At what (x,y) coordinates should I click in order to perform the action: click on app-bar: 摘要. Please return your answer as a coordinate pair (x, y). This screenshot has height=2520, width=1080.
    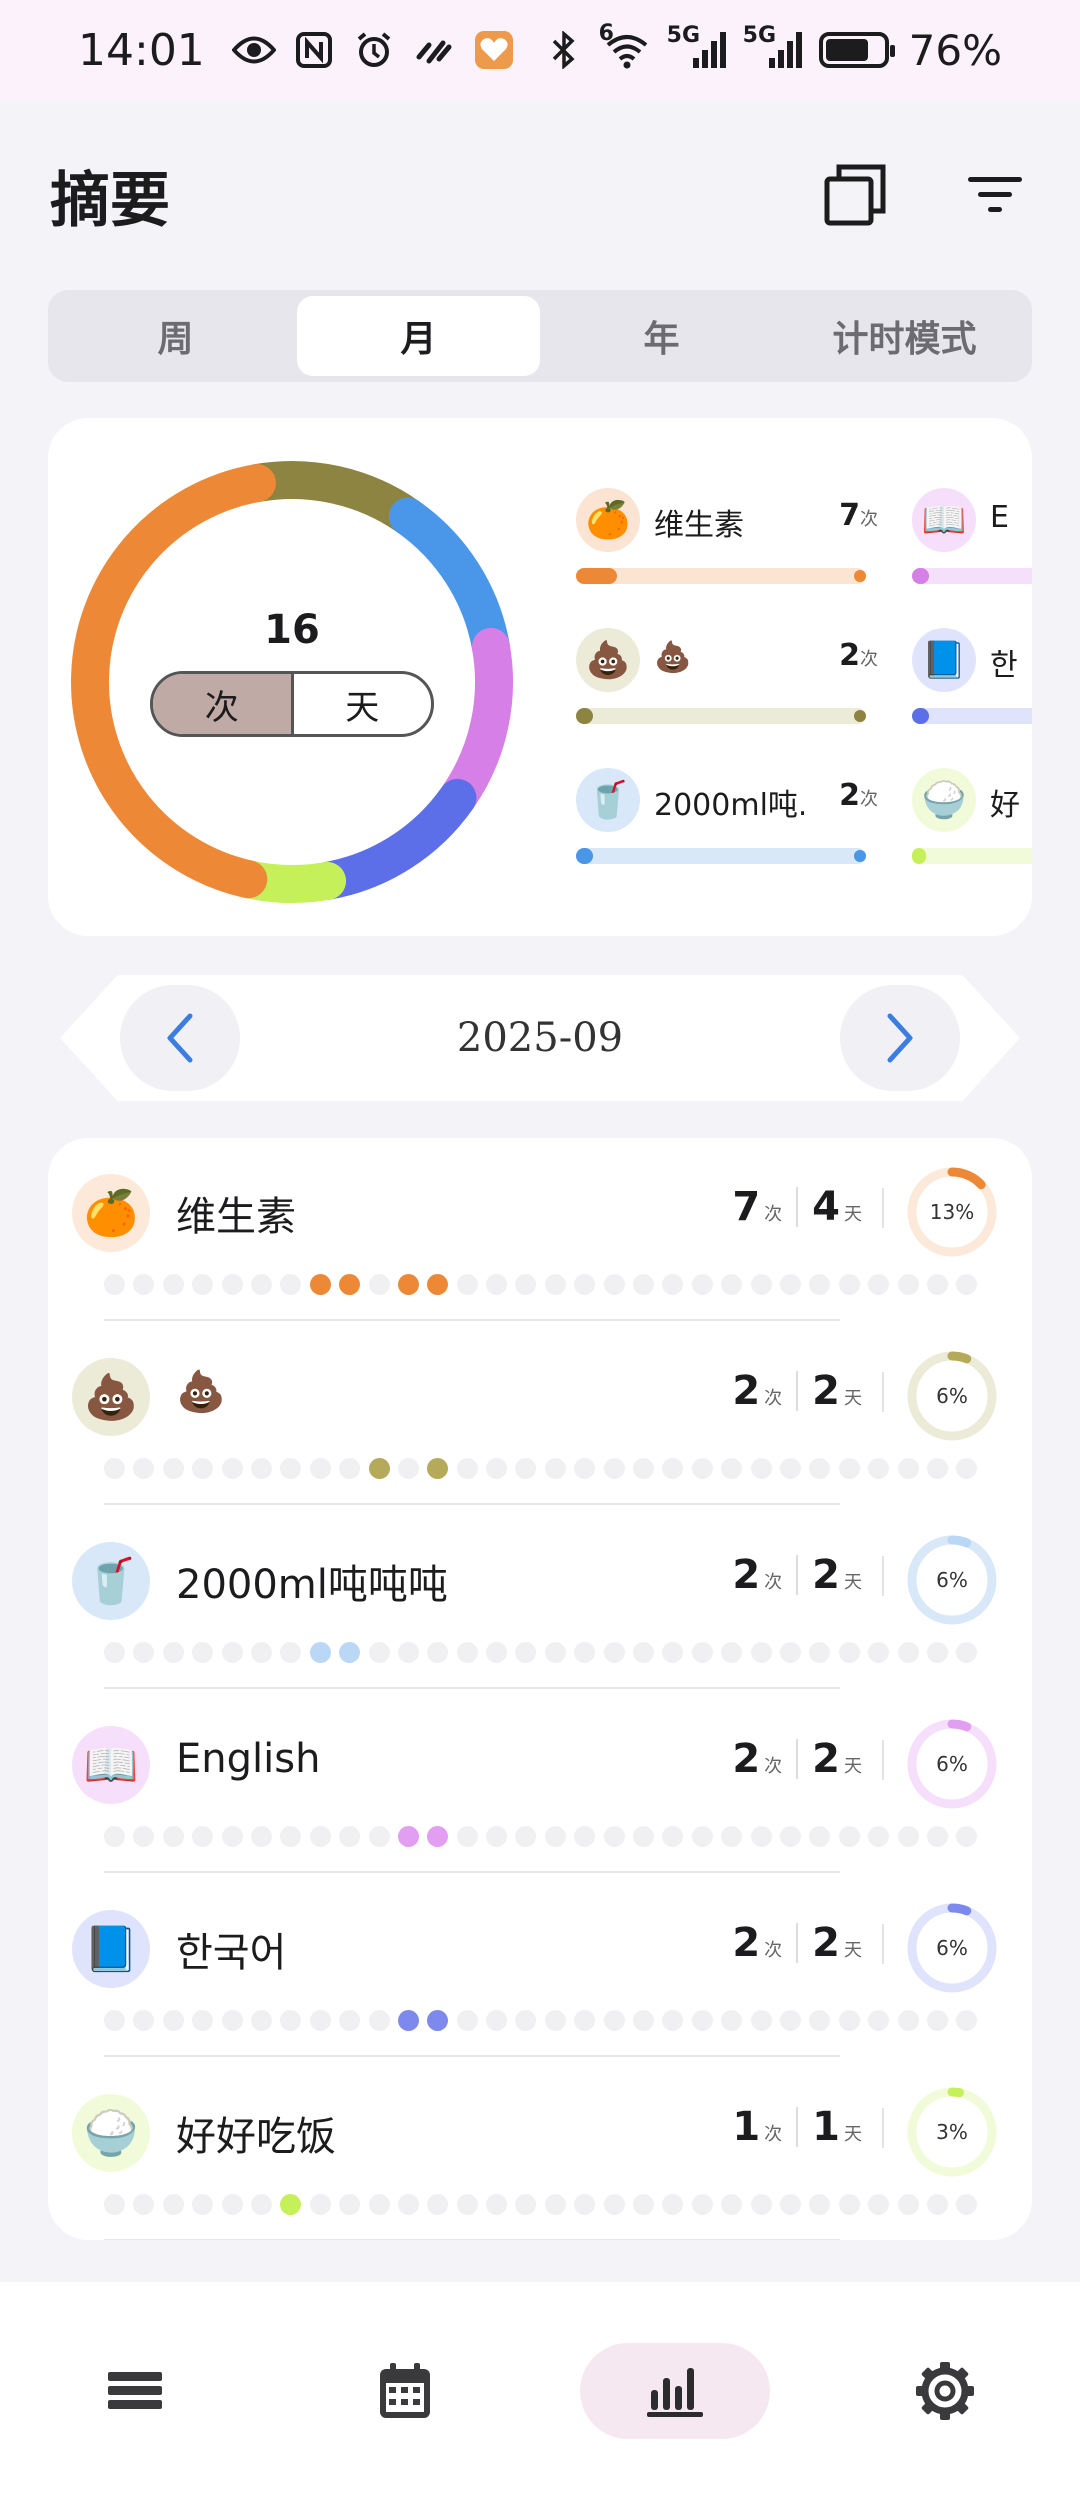
    Looking at the image, I should click on (540, 195).